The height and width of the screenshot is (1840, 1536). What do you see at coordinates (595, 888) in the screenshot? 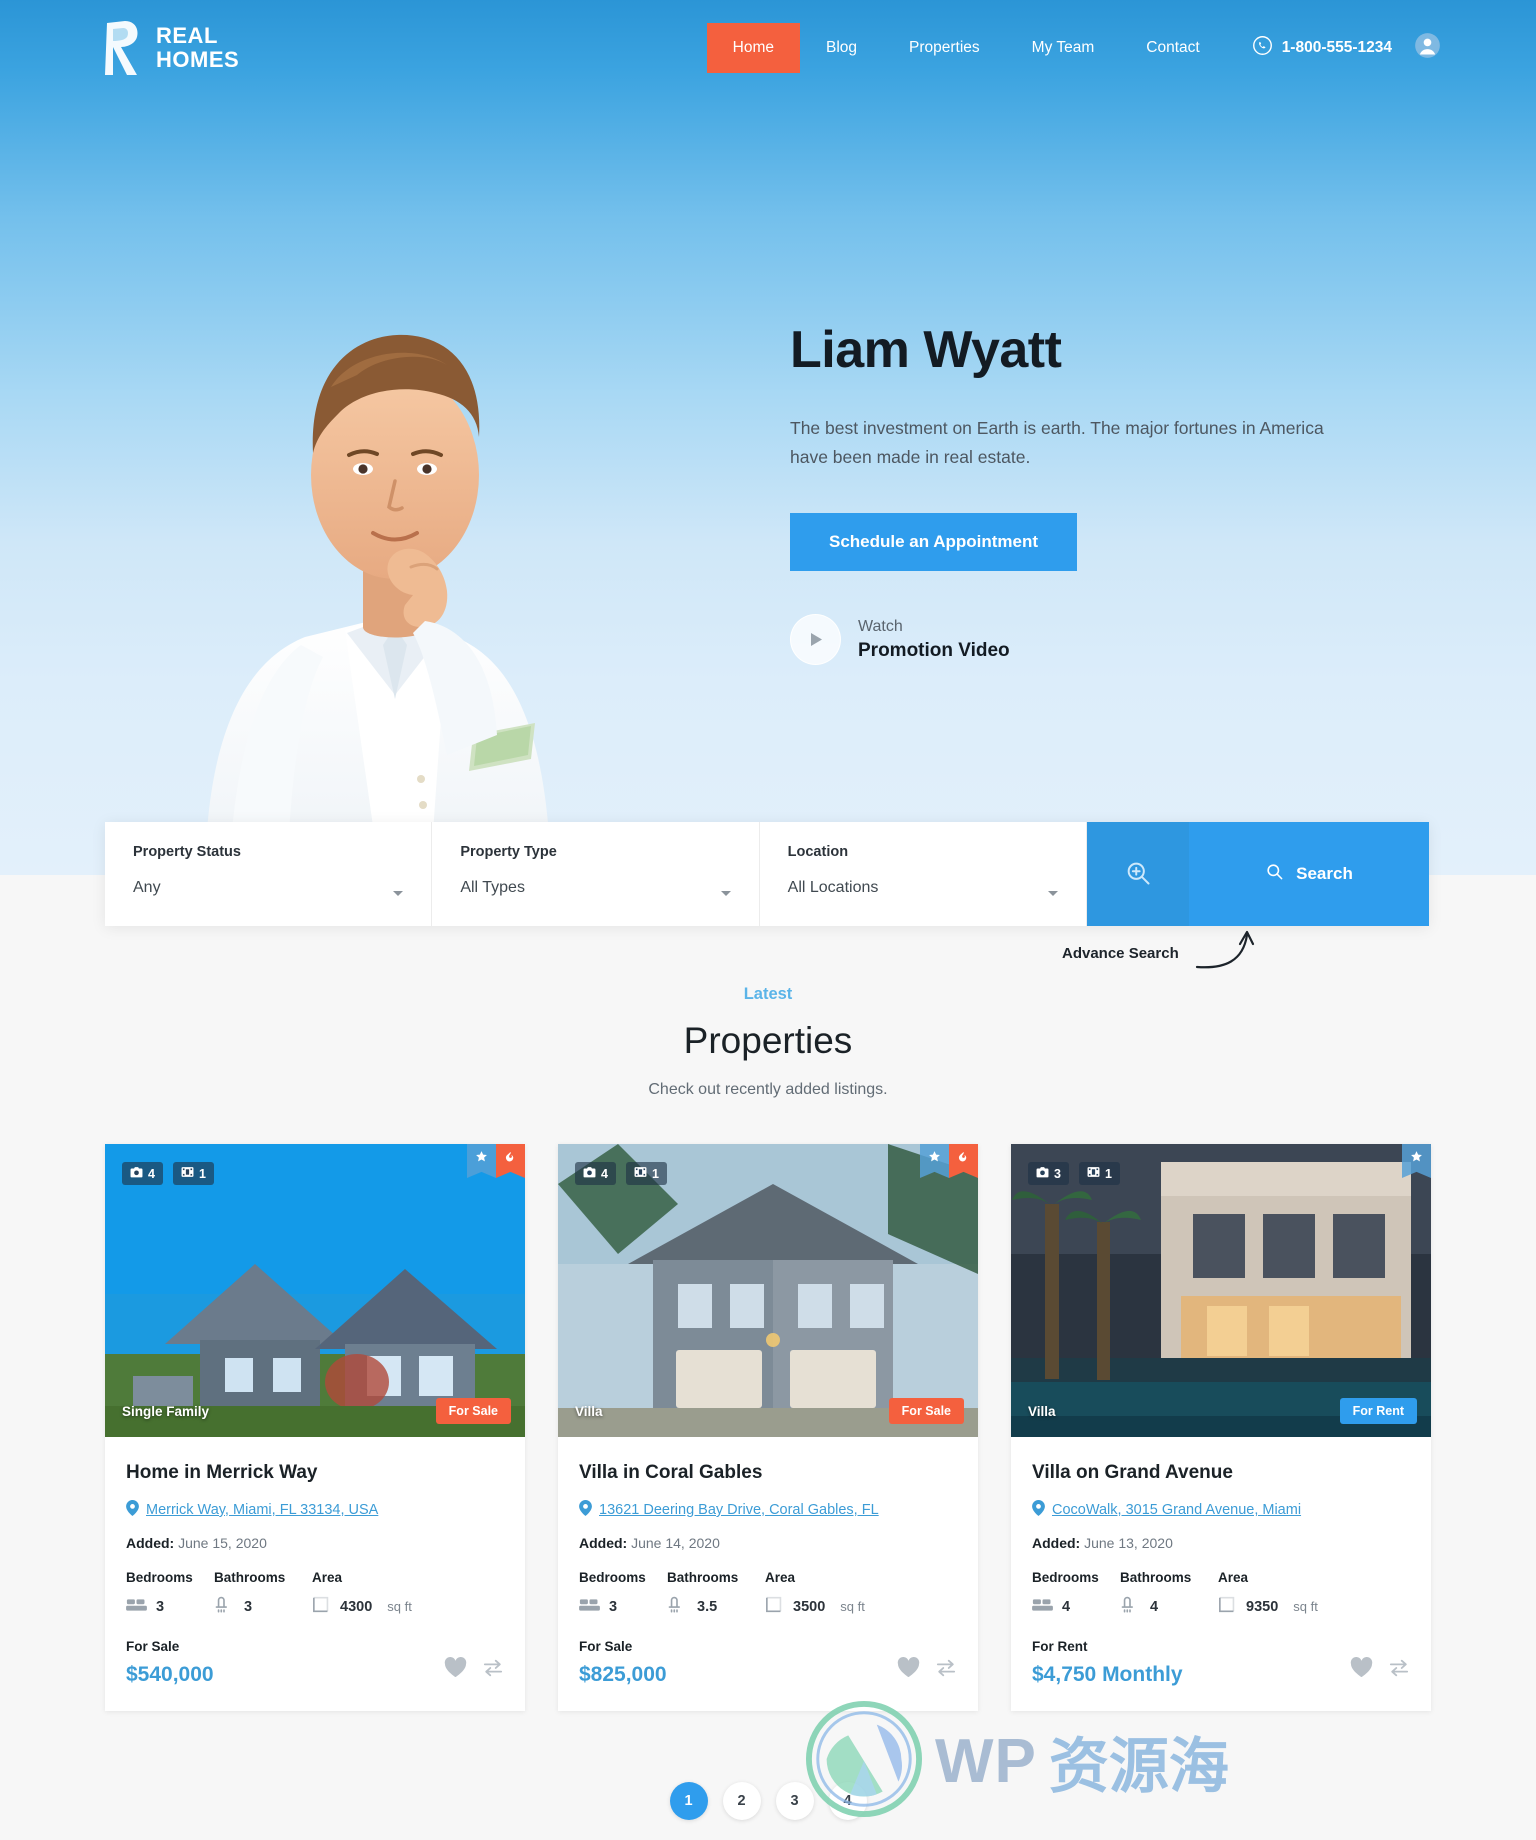
I see `property-type-value: All Types` at bounding box center [595, 888].